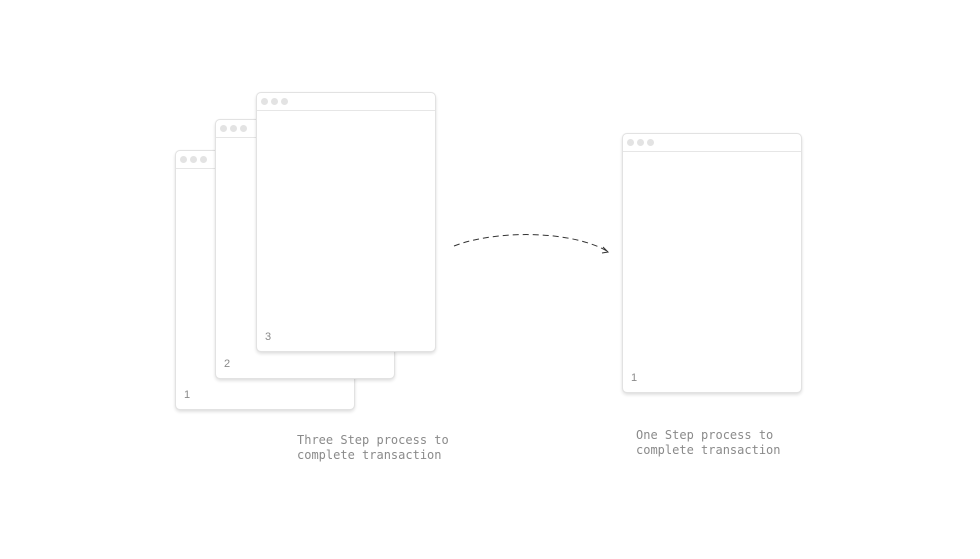  What do you see at coordinates (227, 364) in the screenshot?
I see `step-number: 2` at bounding box center [227, 364].